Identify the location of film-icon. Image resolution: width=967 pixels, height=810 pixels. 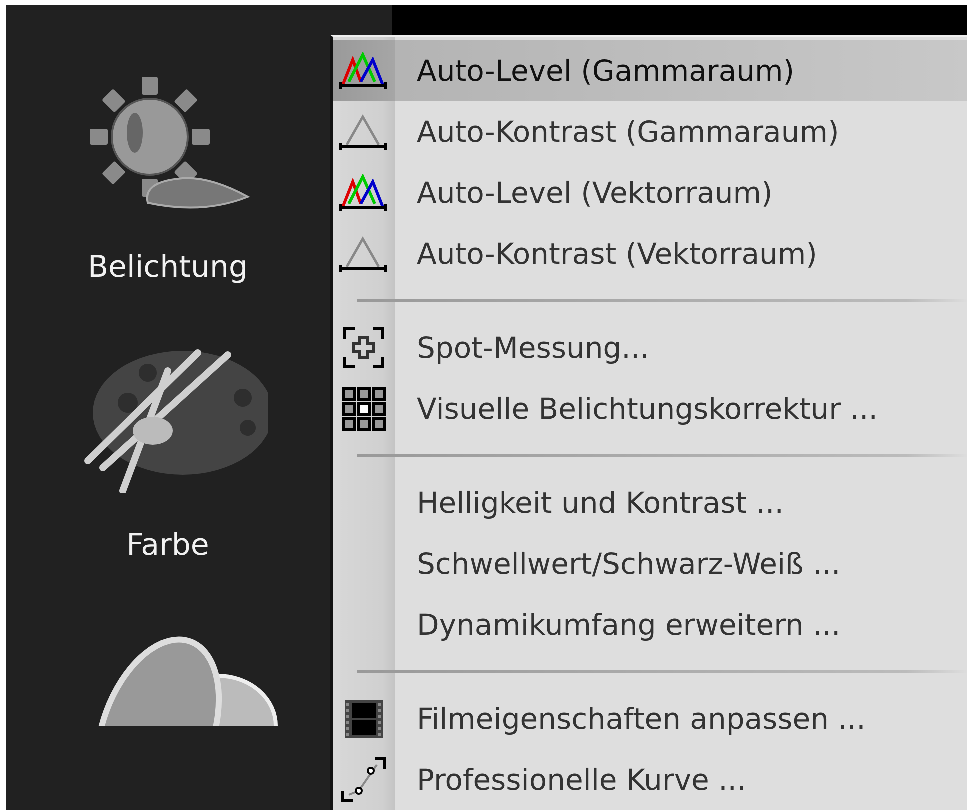
(364, 719).